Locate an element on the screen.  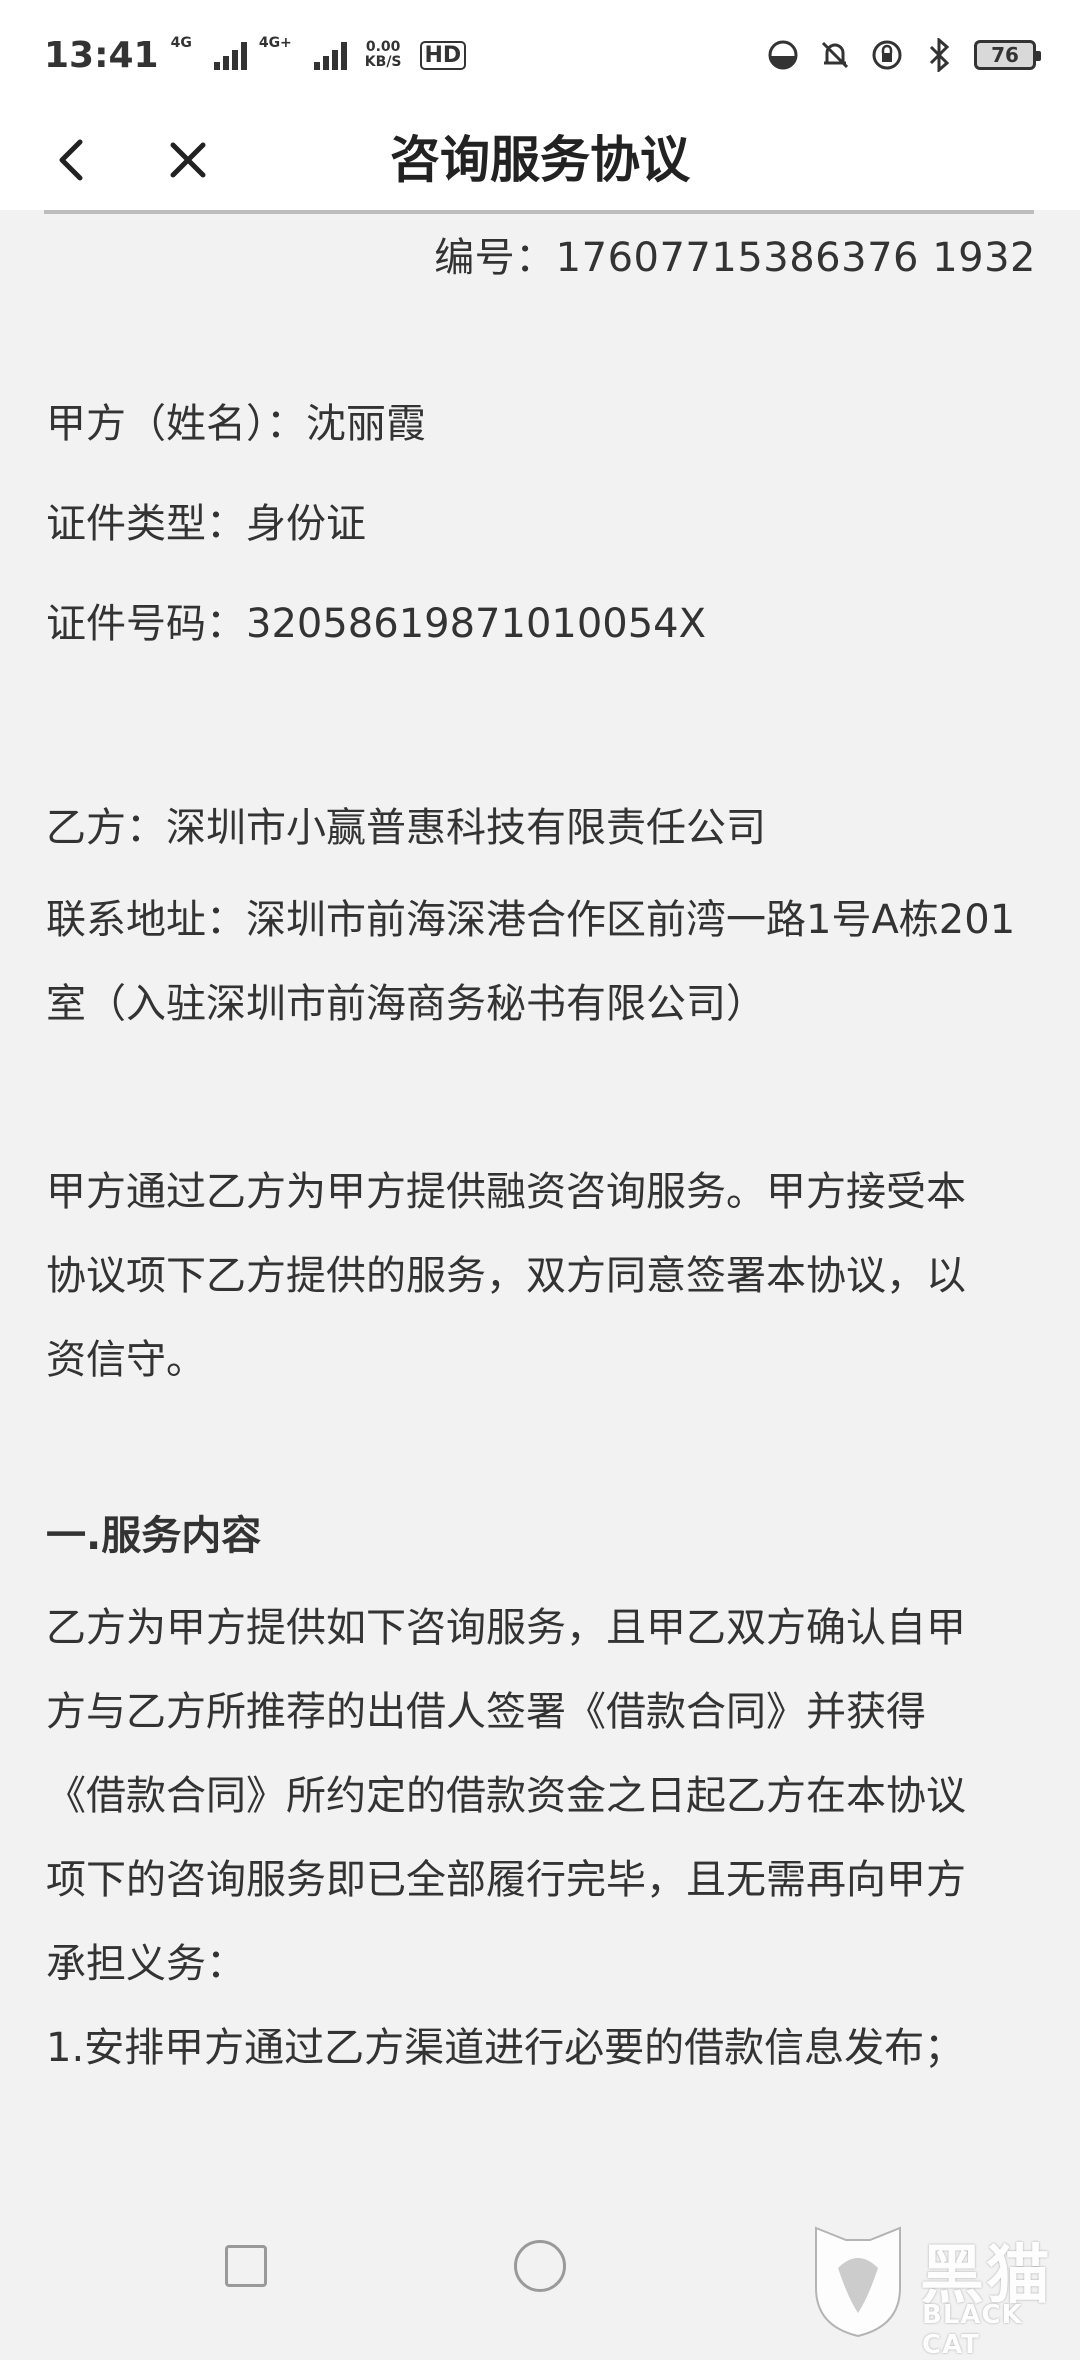
net-speed-unit: KB/S is located at coordinates (383, 62).